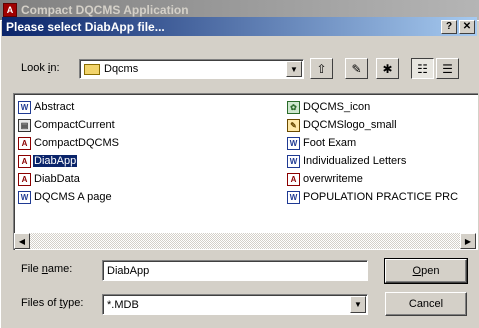  Describe the element at coordinates (128, 270) in the screenshot. I see `file-name-value: DiabApp` at that location.